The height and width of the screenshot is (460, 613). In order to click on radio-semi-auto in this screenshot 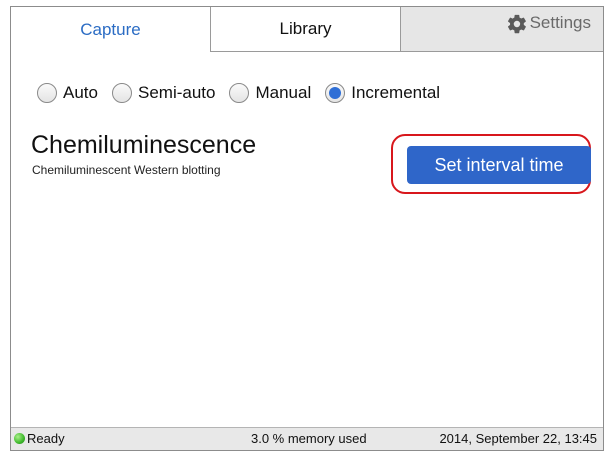, I will do `click(121, 93)`.